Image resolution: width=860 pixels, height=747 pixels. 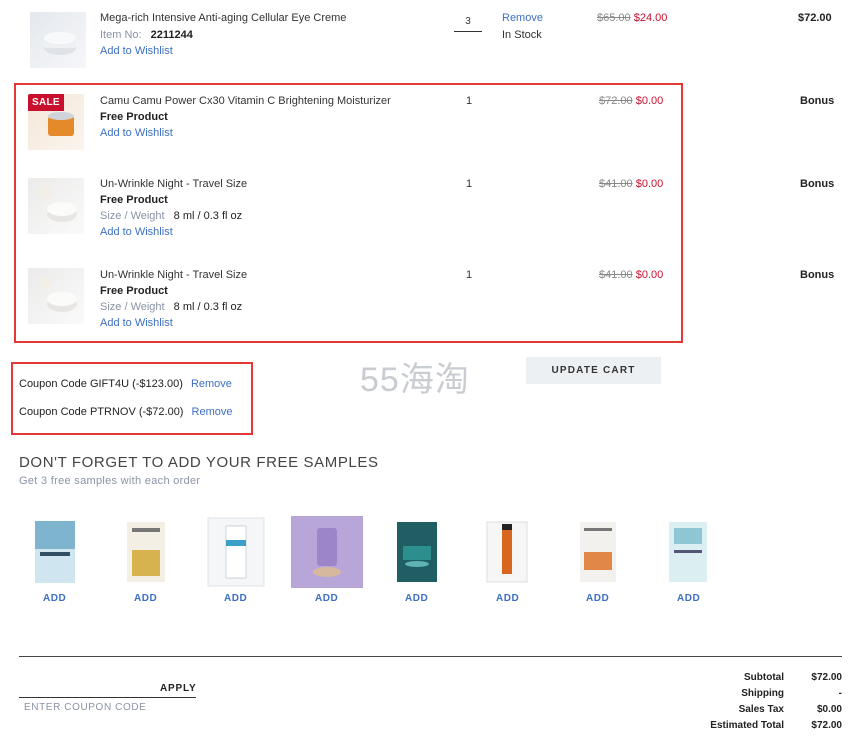 I want to click on coupon-input-underline, so click(x=107, y=697).